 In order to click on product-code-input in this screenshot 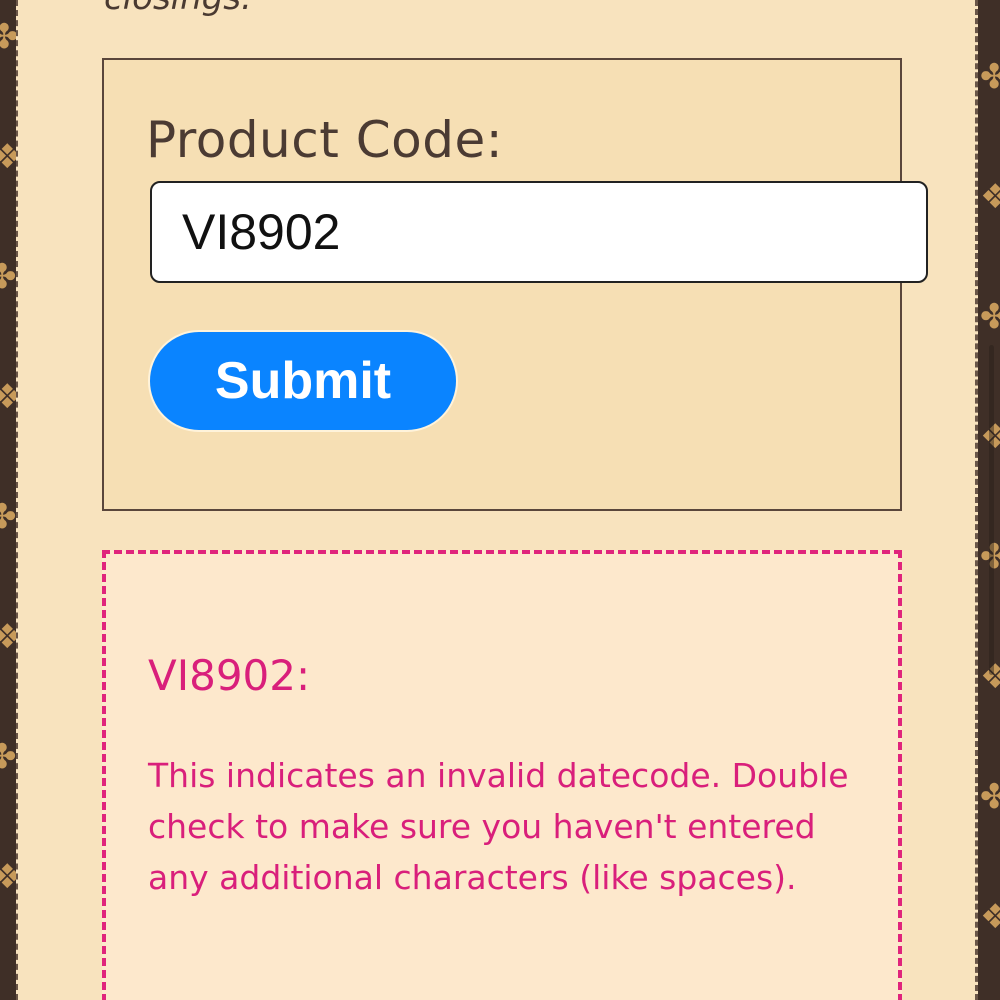, I will do `click(539, 232)`.